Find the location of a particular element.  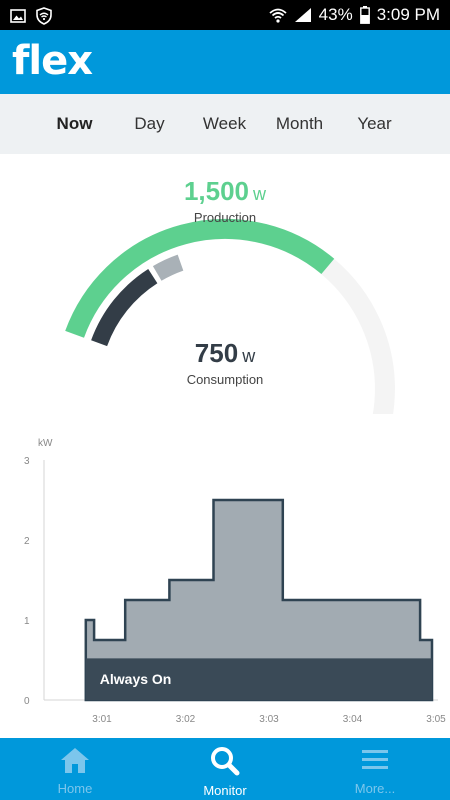

x-tick-label: 3:01 is located at coordinates (102, 719).